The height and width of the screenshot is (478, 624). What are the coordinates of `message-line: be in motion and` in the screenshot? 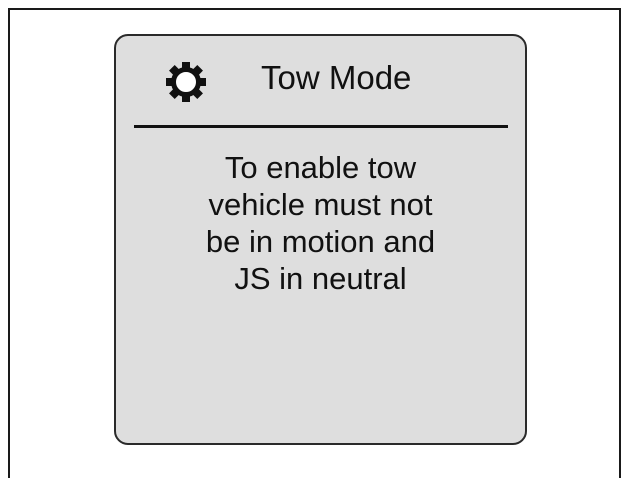 It's located at (320, 241).